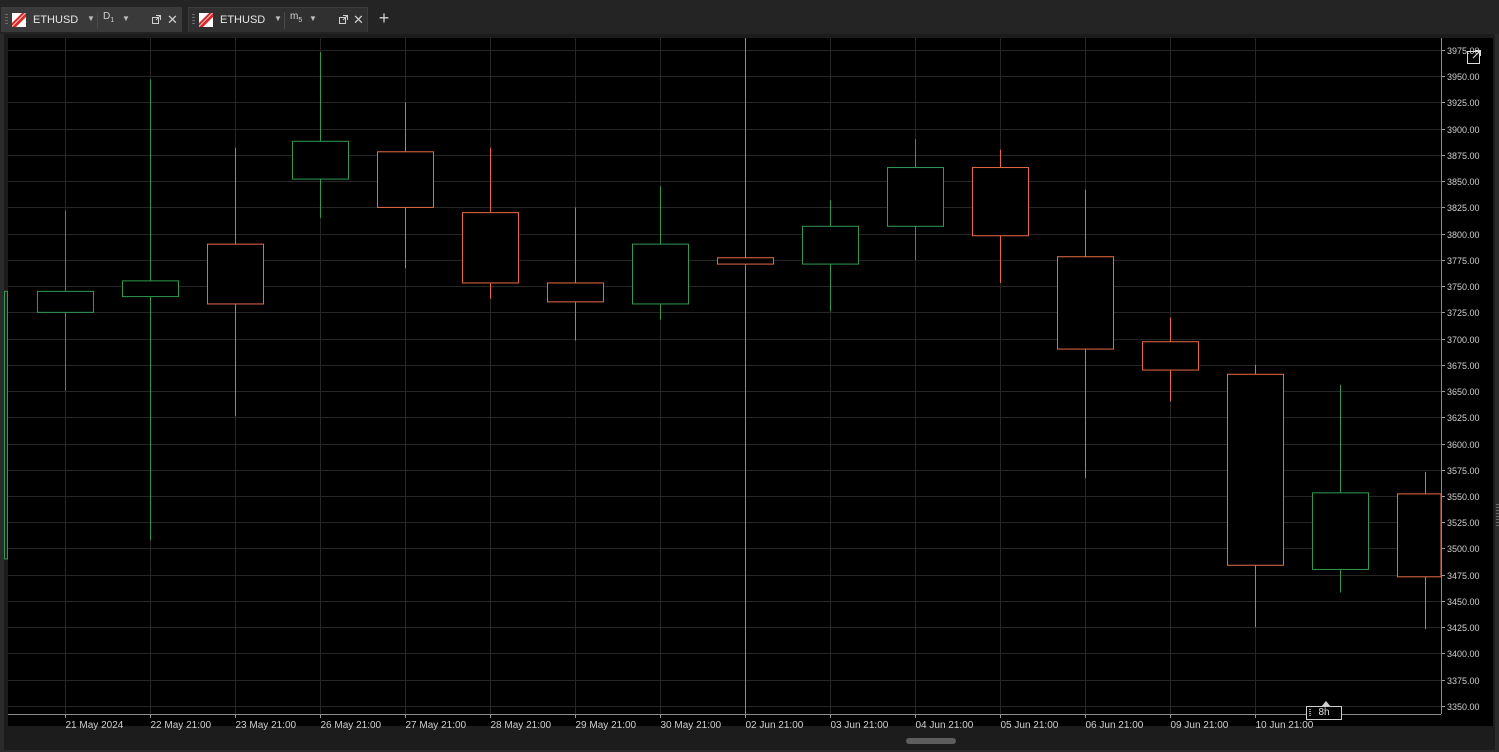 This screenshot has width=1499, height=752. What do you see at coordinates (351, 725) in the screenshot?
I see `x-axis-label: 26 May 21:00` at bounding box center [351, 725].